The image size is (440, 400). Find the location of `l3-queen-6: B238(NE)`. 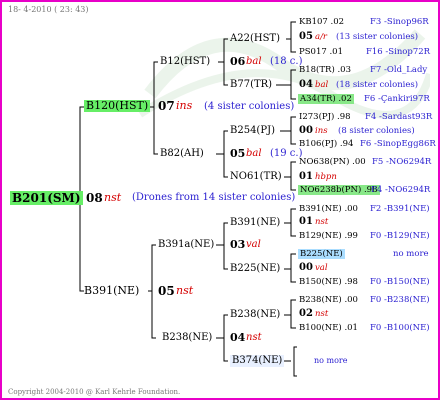

l3-queen-6: B238(NE) is located at coordinates (255, 315).